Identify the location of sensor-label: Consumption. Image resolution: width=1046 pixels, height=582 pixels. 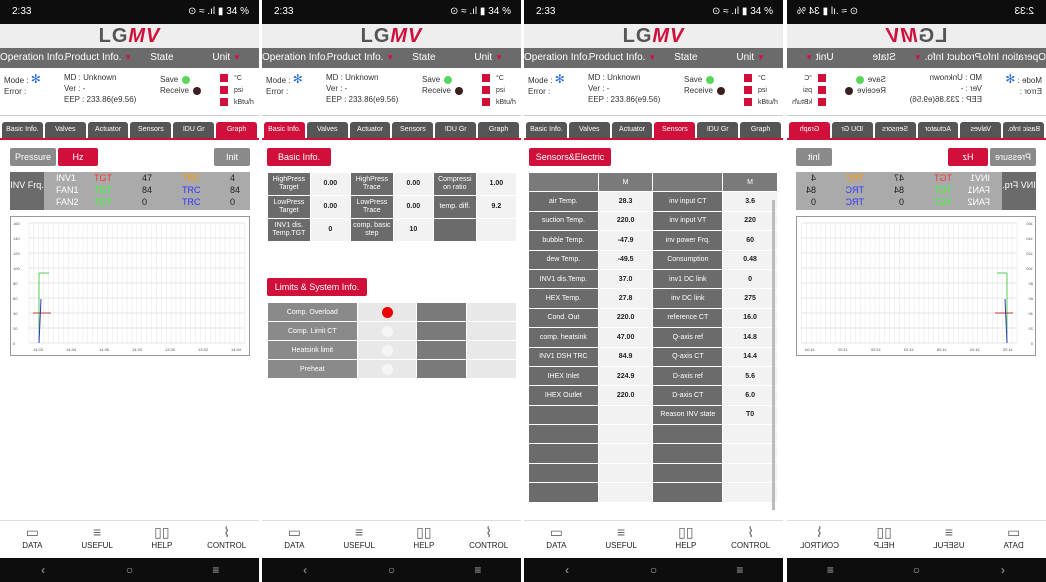
(688, 259).